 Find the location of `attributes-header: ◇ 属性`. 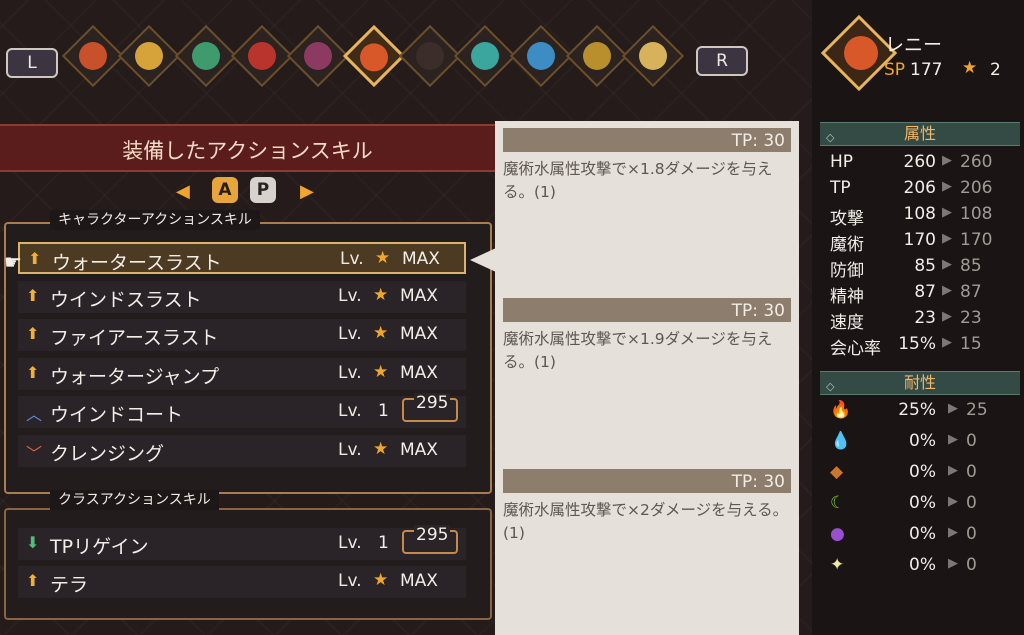

attributes-header: ◇ 属性 is located at coordinates (920, 134).